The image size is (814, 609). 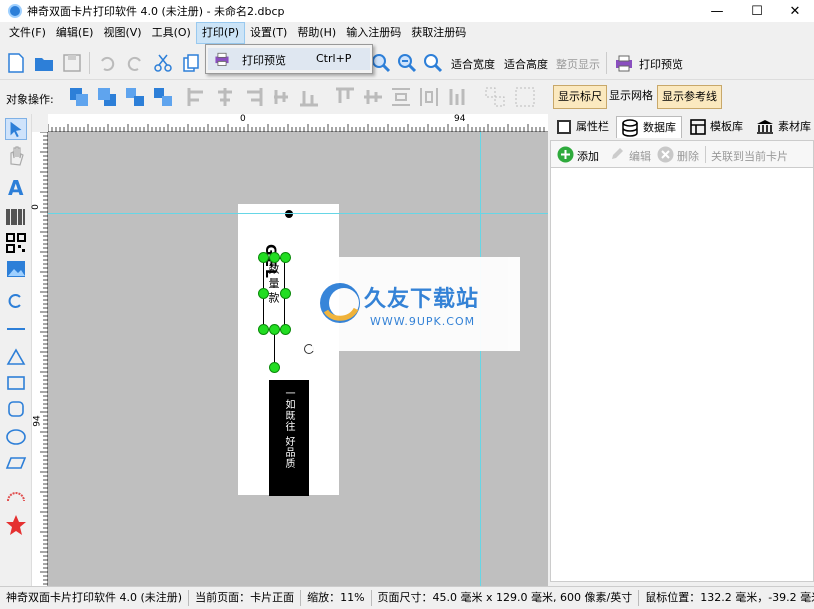 What do you see at coordinates (163, 63) in the screenshot?
I see `cut-icon` at bounding box center [163, 63].